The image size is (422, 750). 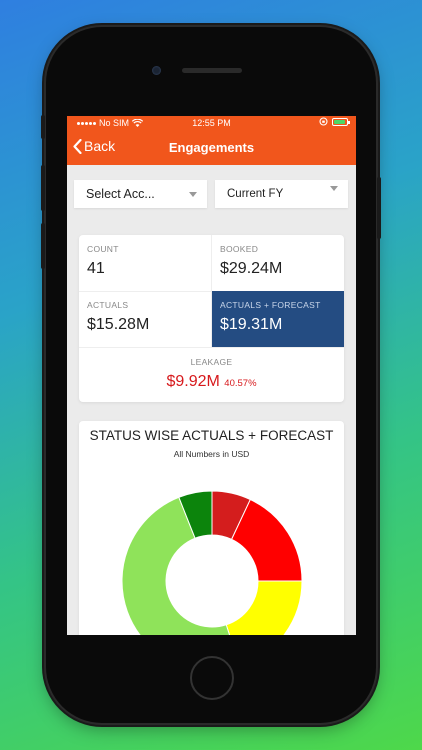 What do you see at coordinates (341, 121) in the screenshot?
I see `battery-icon` at bounding box center [341, 121].